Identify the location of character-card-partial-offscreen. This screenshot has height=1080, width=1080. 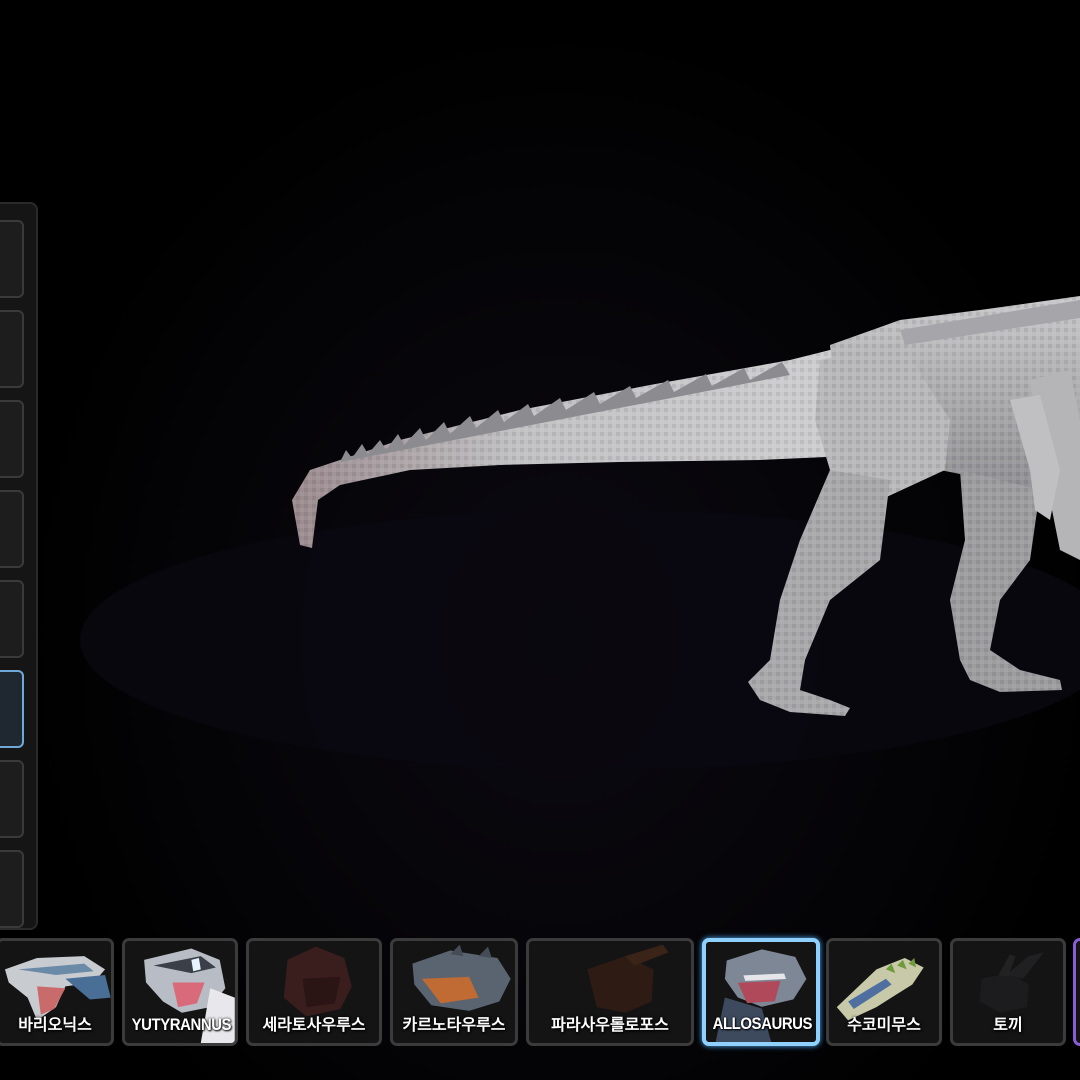
(1076, 992).